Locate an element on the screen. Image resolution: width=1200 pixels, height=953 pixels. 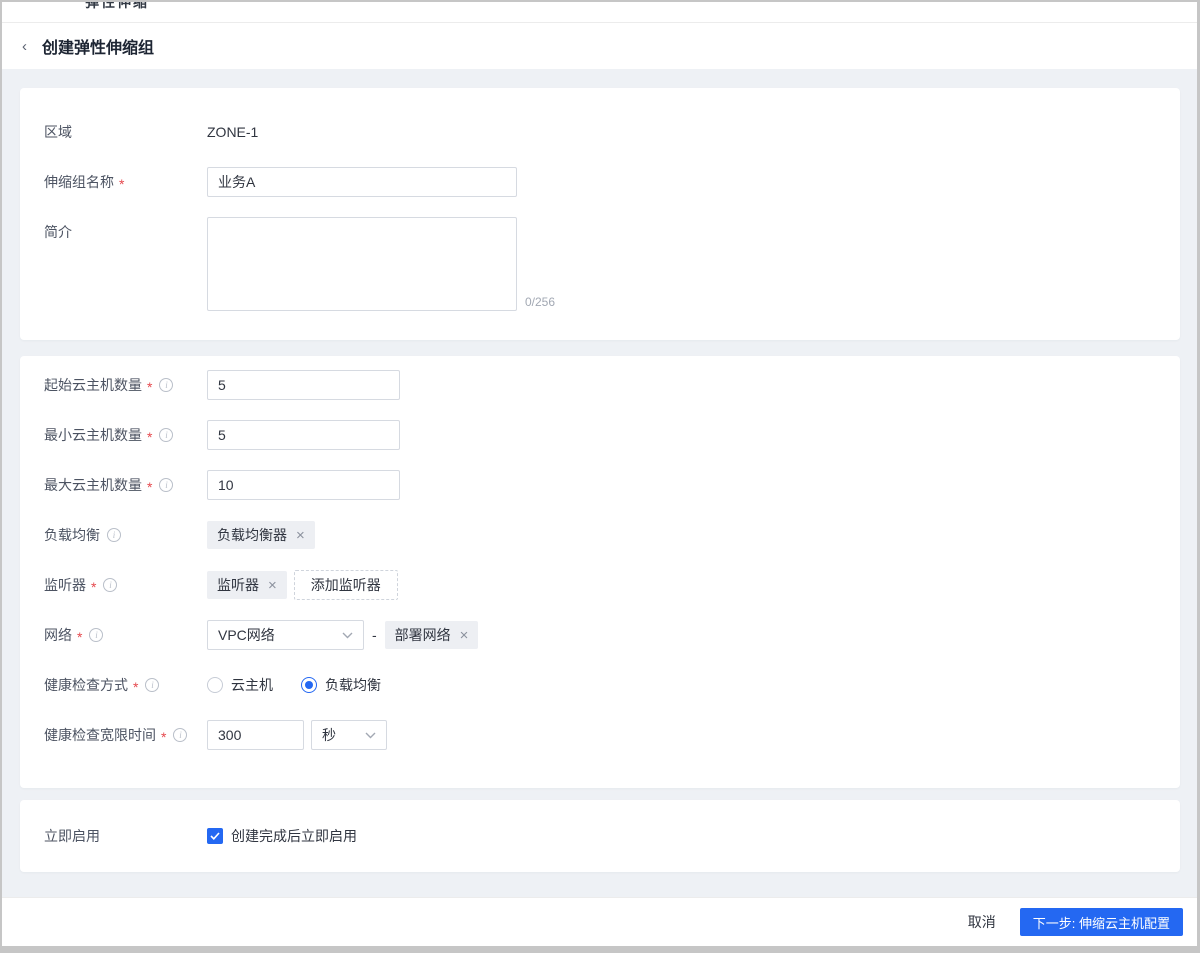
listener-label-text: 监听器 is located at coordinates (65, 585).